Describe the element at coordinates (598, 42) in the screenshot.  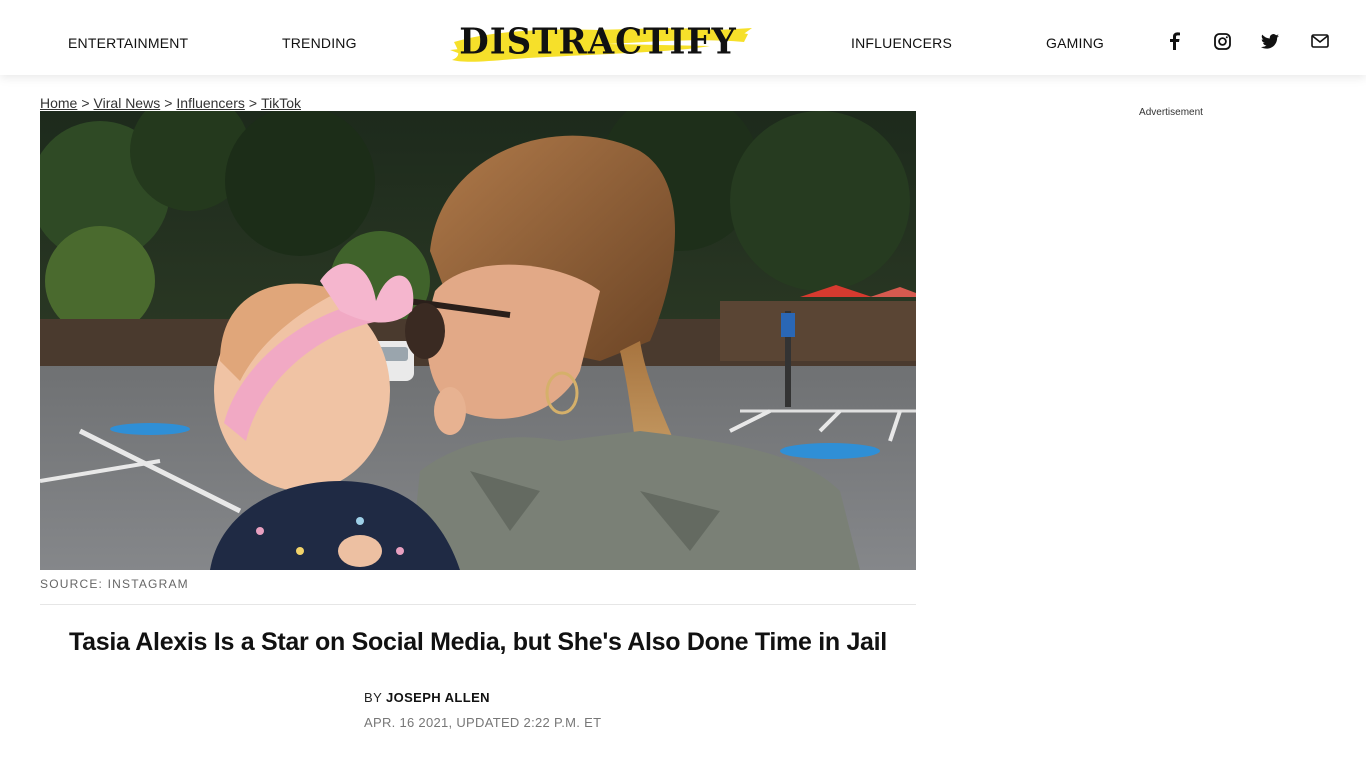
I see `logo-wordmark: DISTRACTIFY` at that location.